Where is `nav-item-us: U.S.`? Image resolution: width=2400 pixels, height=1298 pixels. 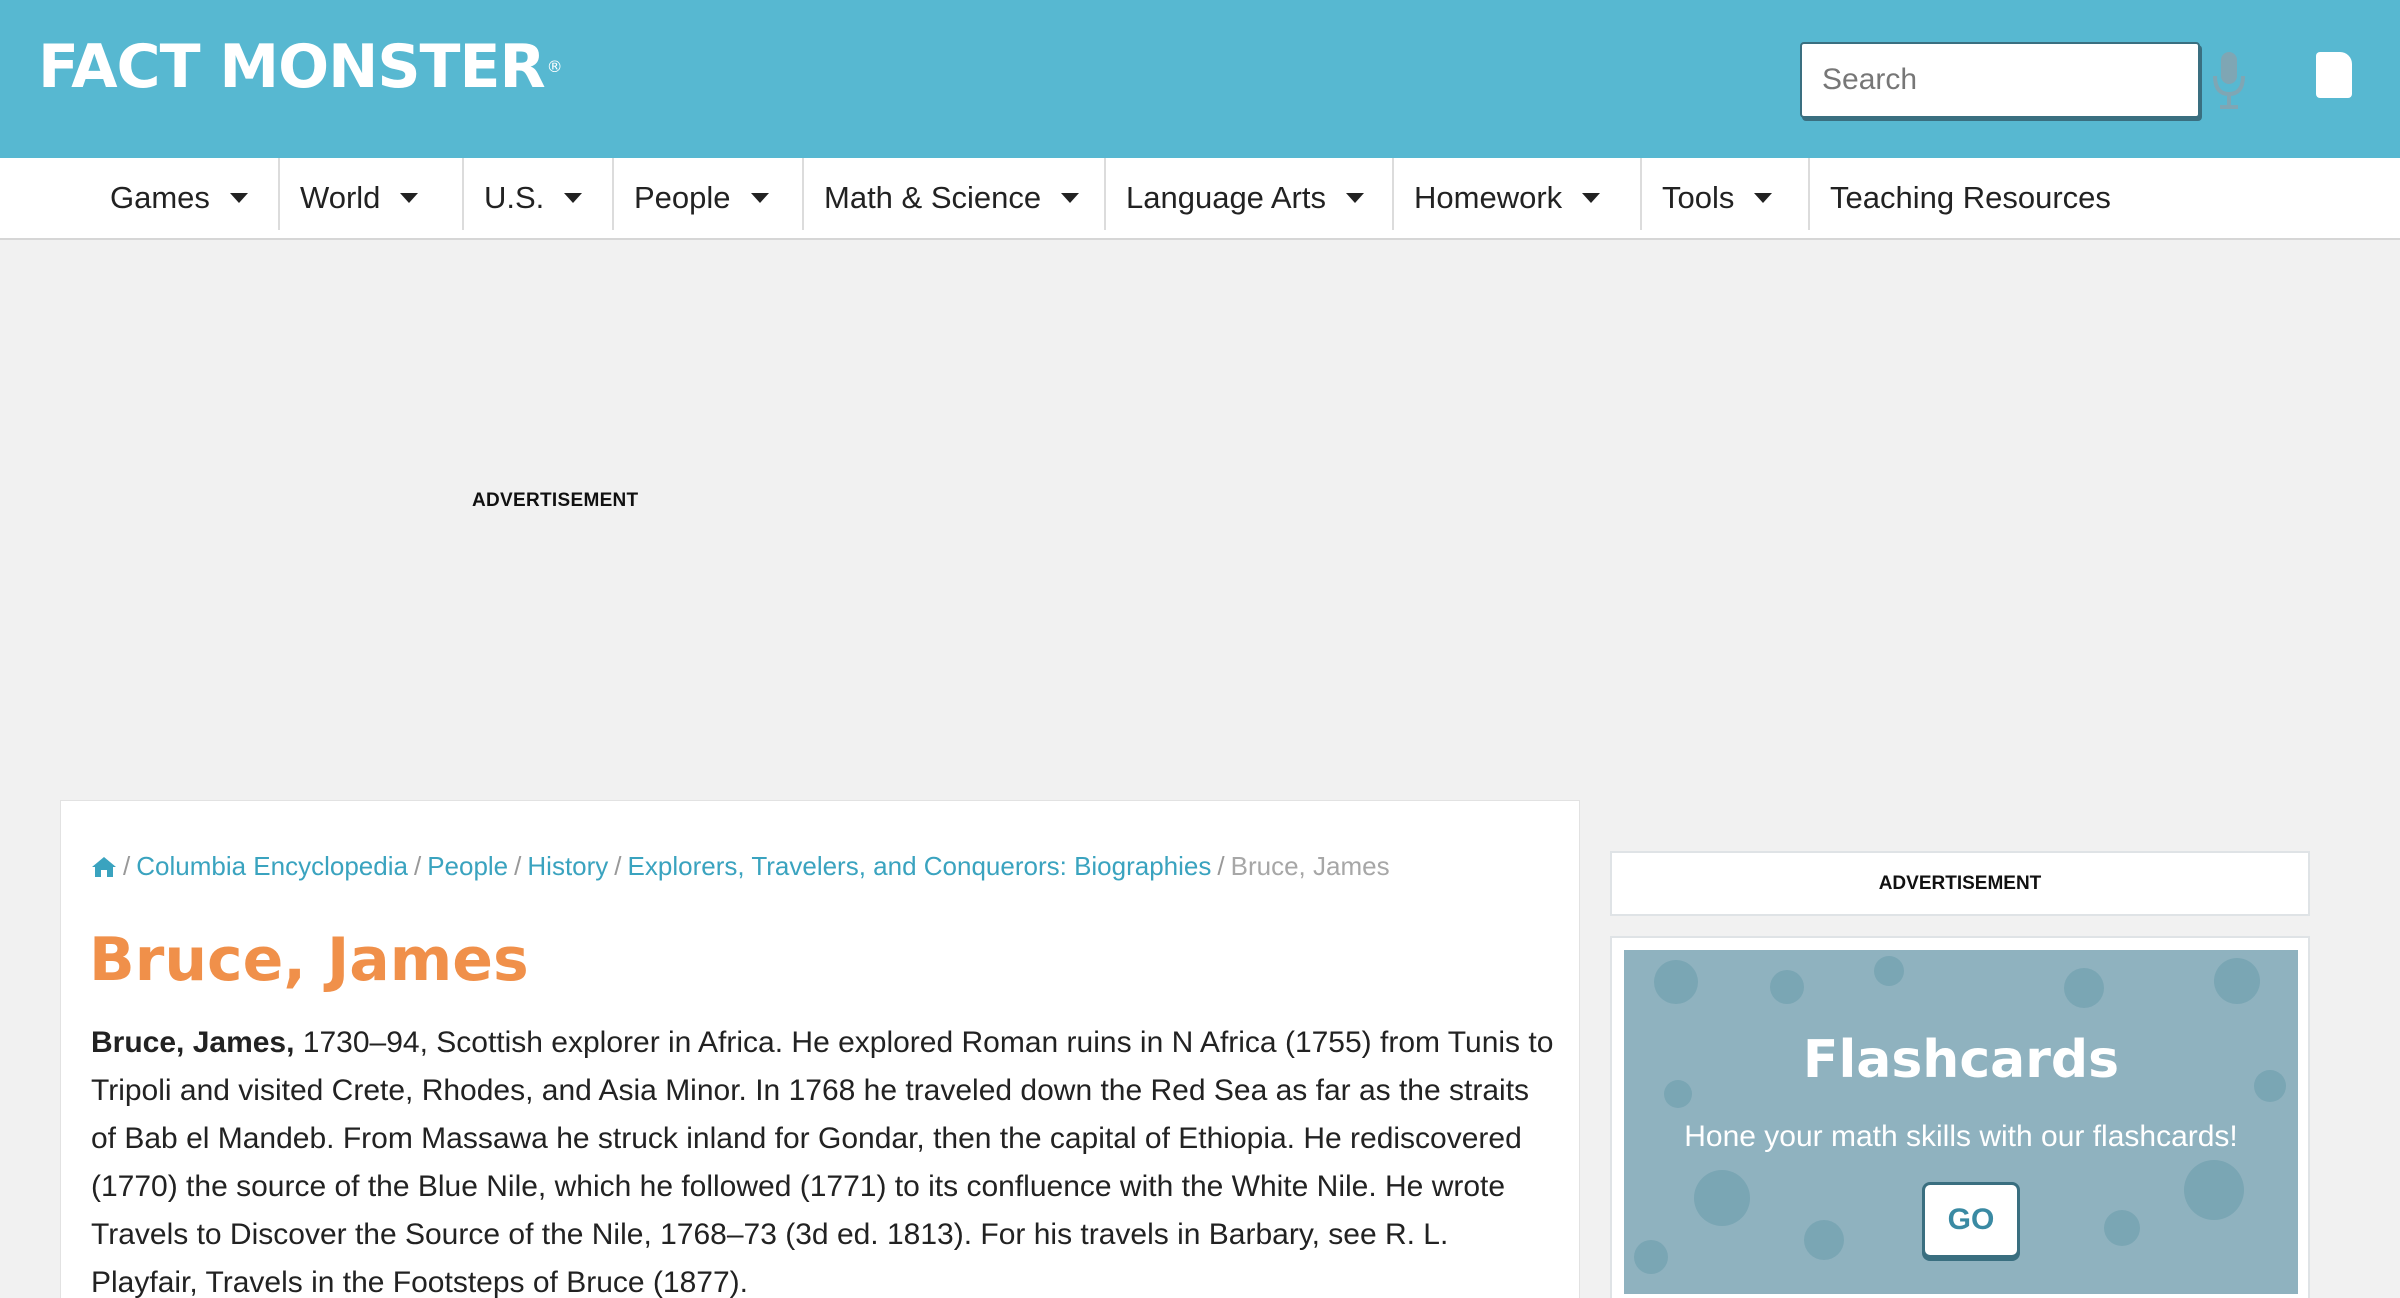 nav-item-us: U.S. is located at coordinates (533, 198).